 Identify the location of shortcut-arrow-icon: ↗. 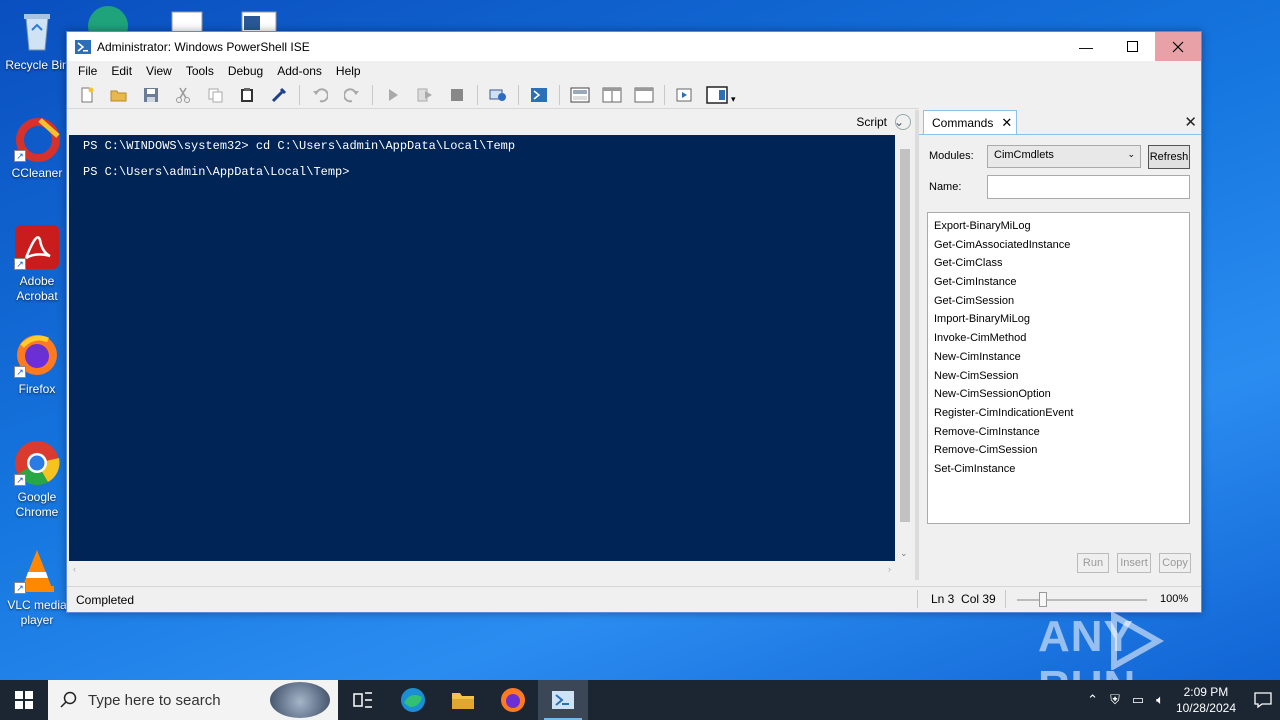
(20, 264).